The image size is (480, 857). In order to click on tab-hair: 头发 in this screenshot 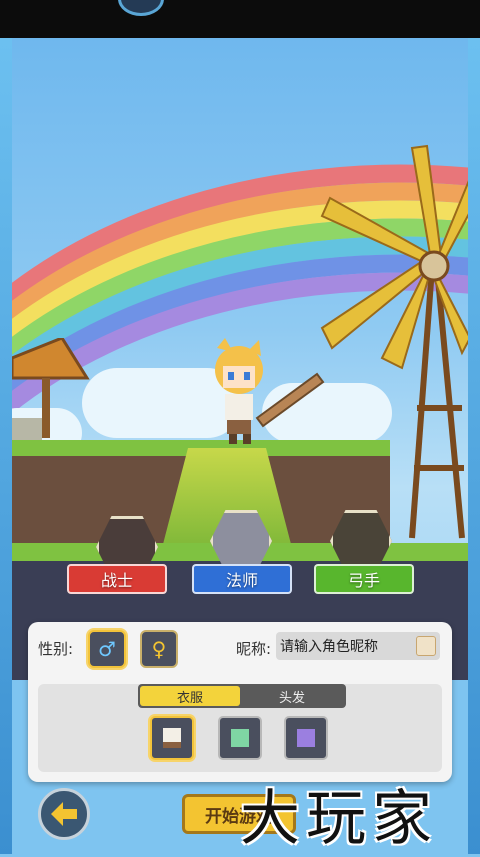, I will do `click(292, 696)`.